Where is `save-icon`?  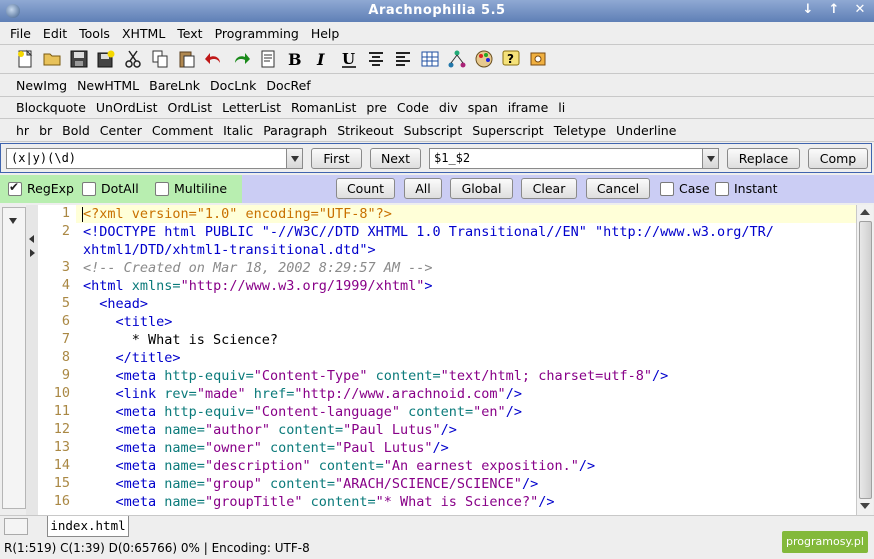
save-icon is located at coordinates (79, 59).